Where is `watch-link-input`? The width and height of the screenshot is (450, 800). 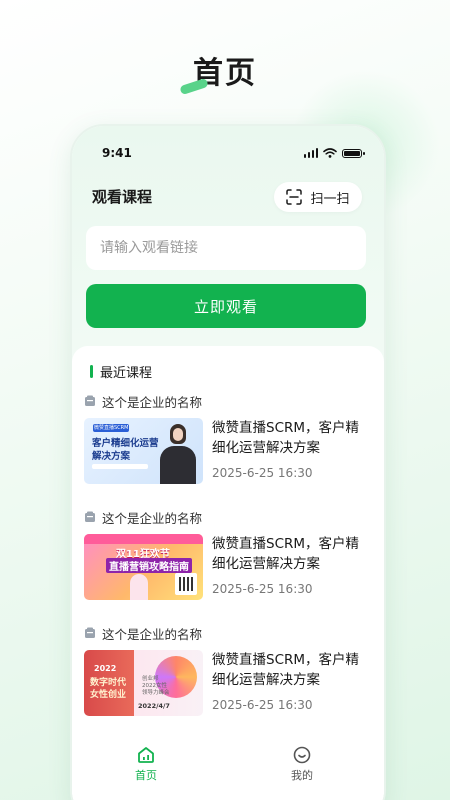 watch-link-input is located at coordinates (233, 248).